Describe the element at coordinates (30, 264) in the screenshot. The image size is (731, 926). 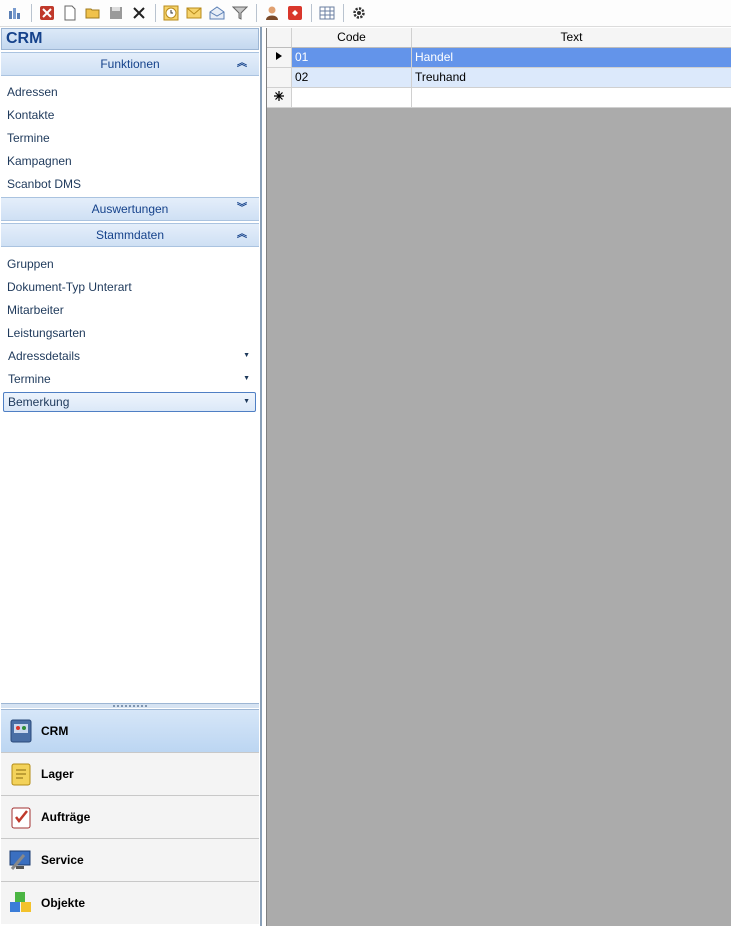
I see `nav-item-gruppen: Gruppen` at that location.